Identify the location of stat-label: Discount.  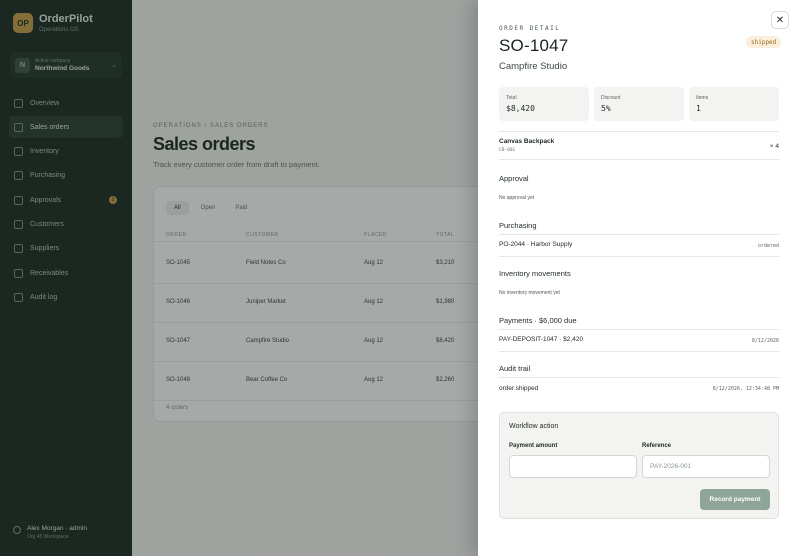
(611, 98).